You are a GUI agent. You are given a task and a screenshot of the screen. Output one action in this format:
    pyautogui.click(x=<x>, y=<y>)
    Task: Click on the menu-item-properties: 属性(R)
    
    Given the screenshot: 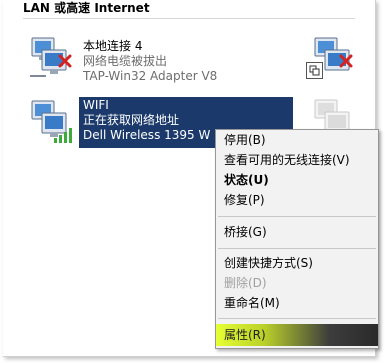 What is the action you would take?
    pyautogui.click(x=297, y=335)
    